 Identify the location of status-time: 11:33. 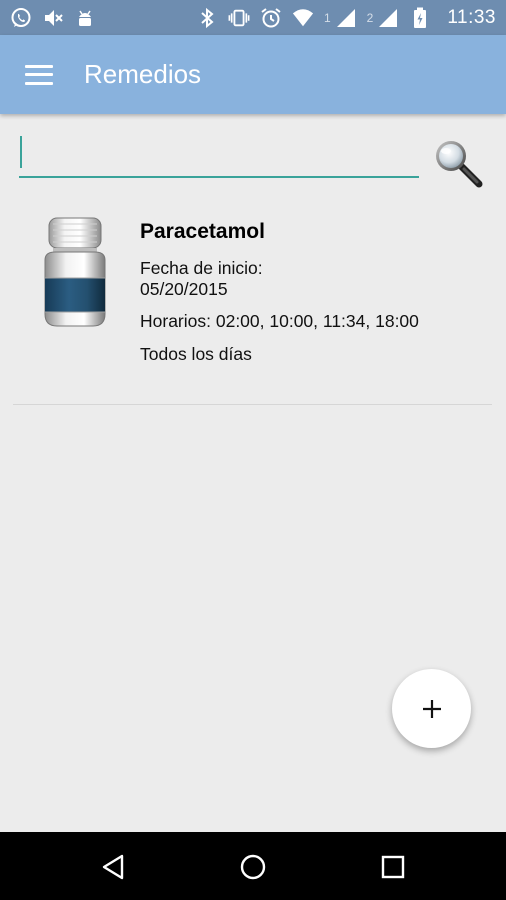
(471, 17).